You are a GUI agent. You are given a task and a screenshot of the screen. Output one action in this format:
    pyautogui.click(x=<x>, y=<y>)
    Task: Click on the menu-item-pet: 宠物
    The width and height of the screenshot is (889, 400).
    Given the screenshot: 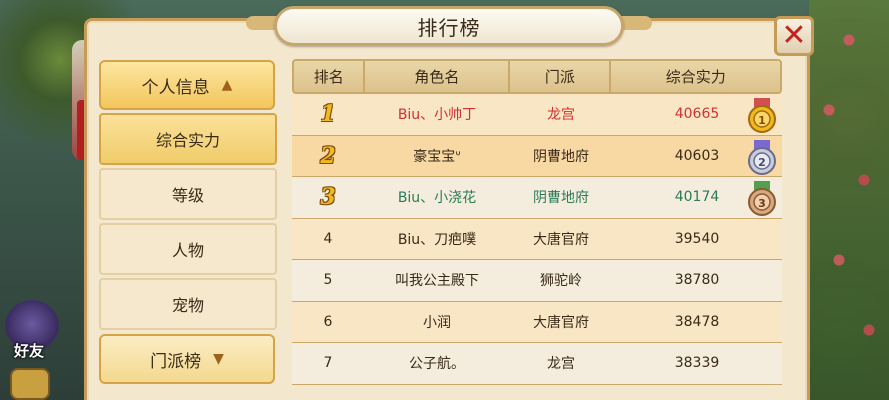 What is the action you would take?
    pyautogui.click(x=188, y=304)
    